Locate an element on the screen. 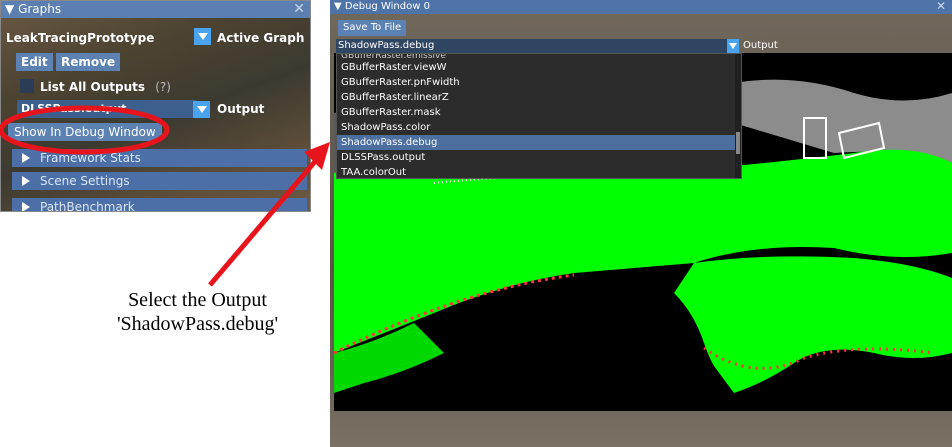 This screenshot has height=447, width=952. list-all-outputs-checkbox is located at coordinates (27, 86).